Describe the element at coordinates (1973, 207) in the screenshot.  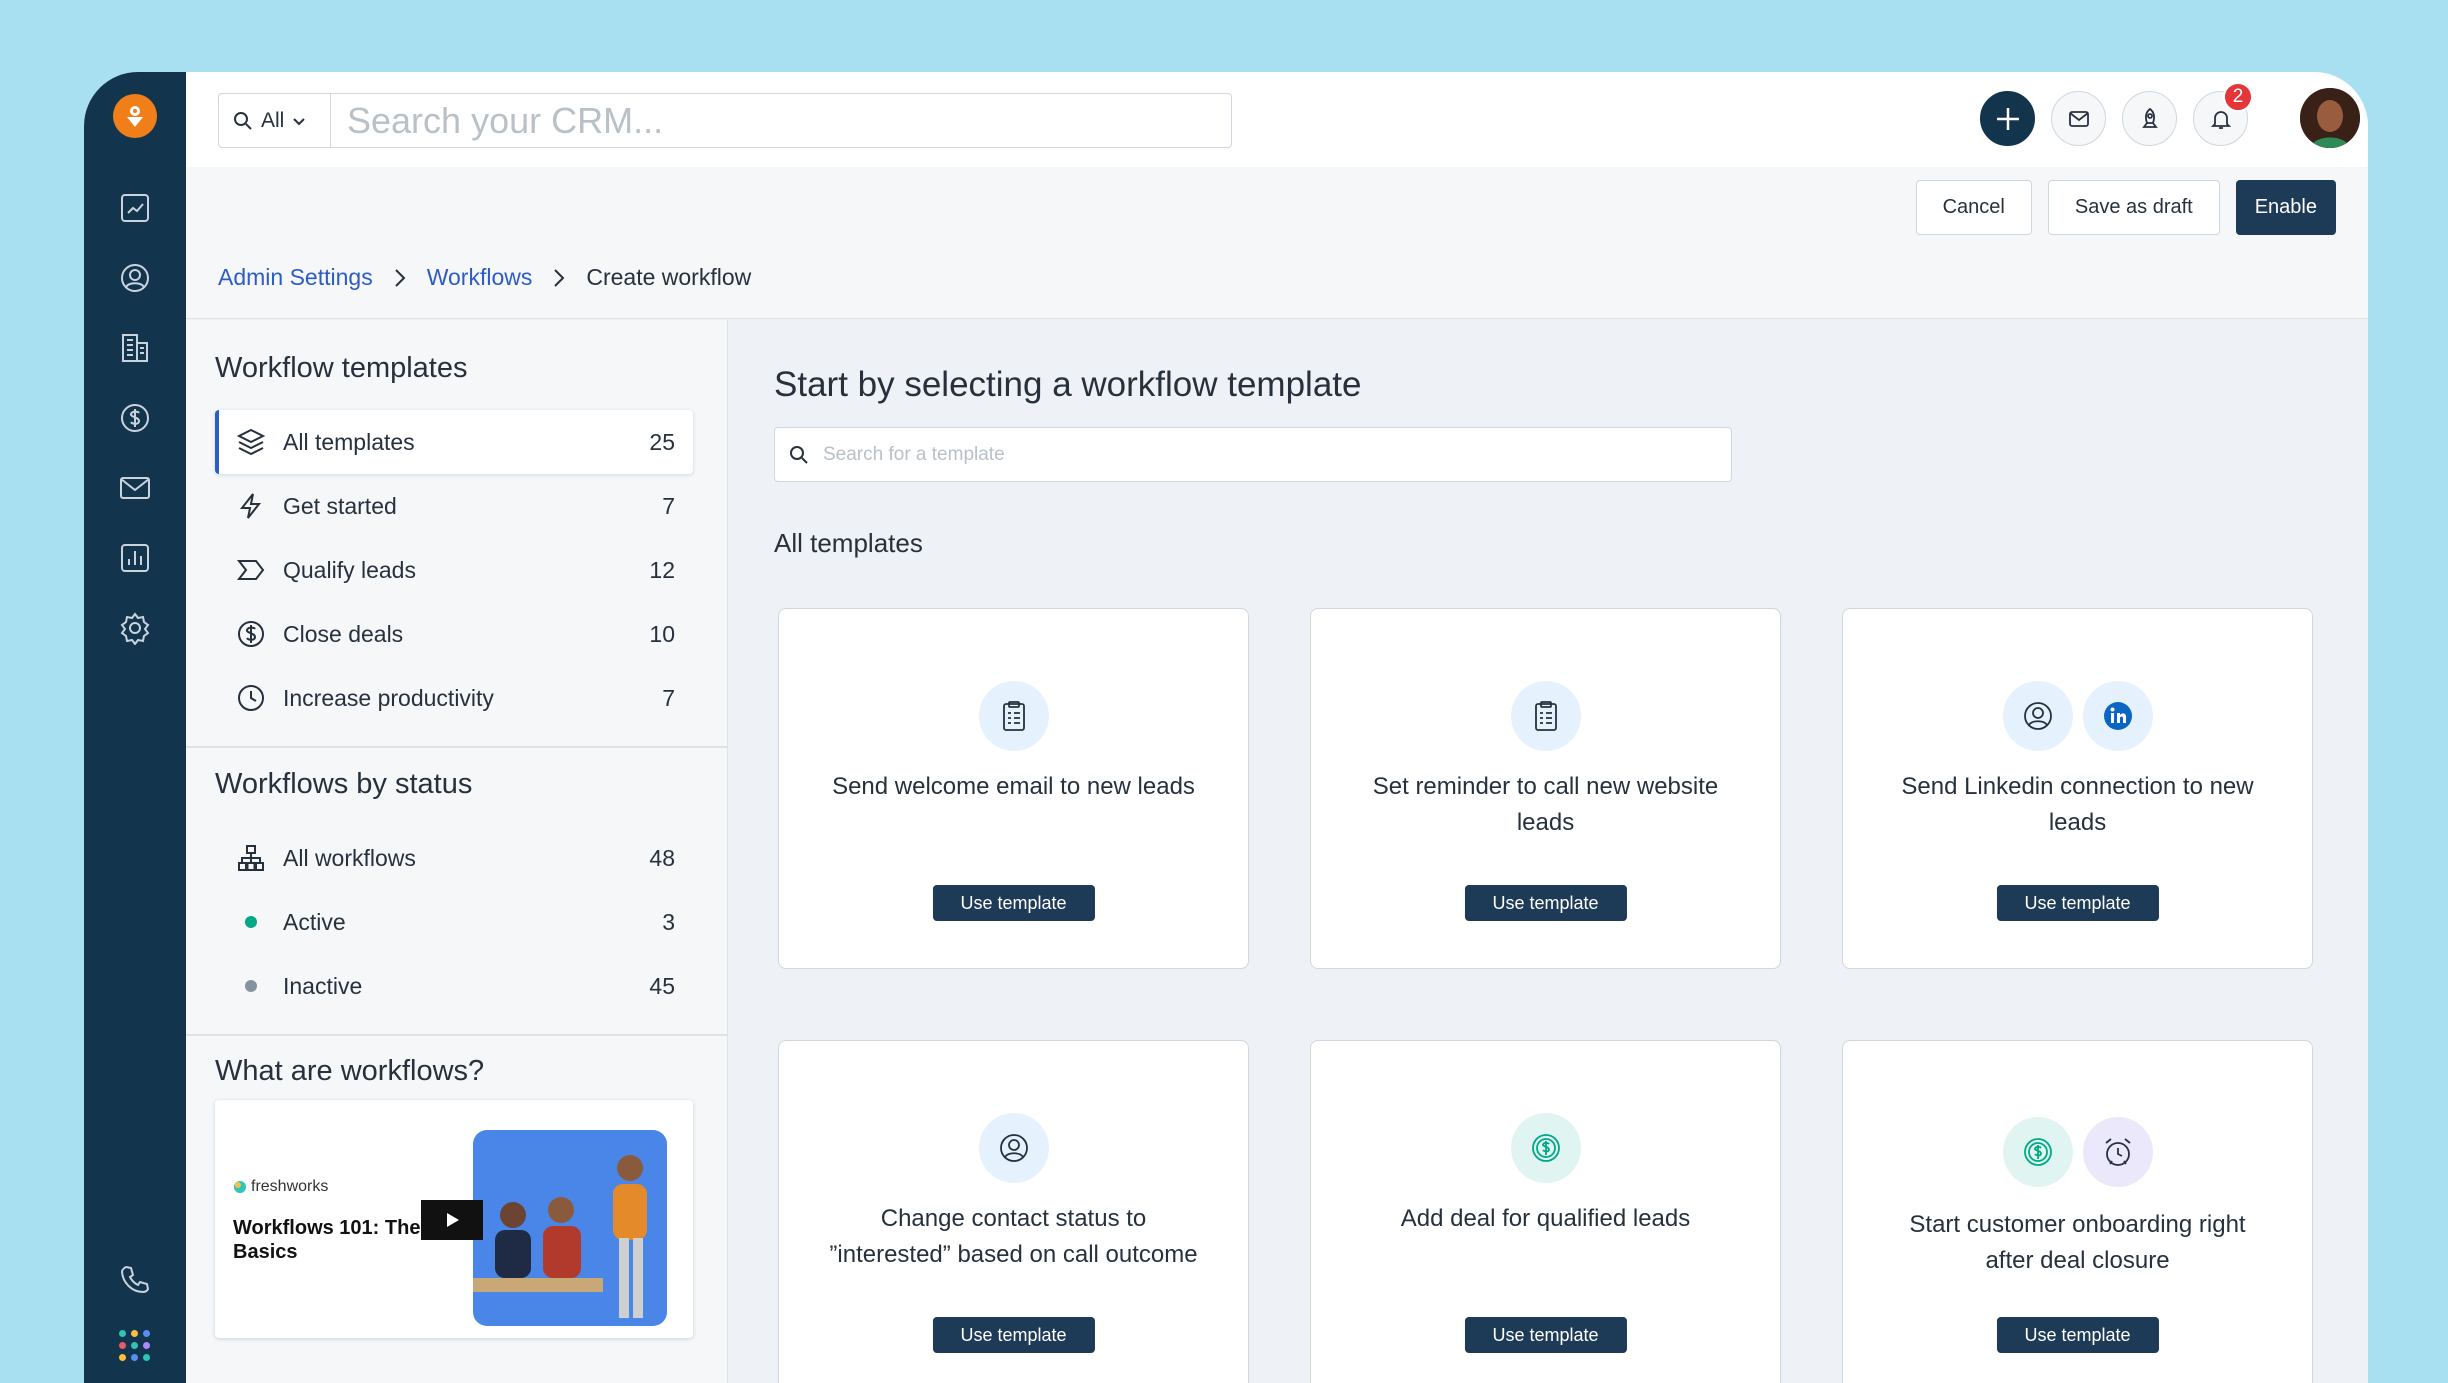
I see `cancel-button: Cancel` at that location.